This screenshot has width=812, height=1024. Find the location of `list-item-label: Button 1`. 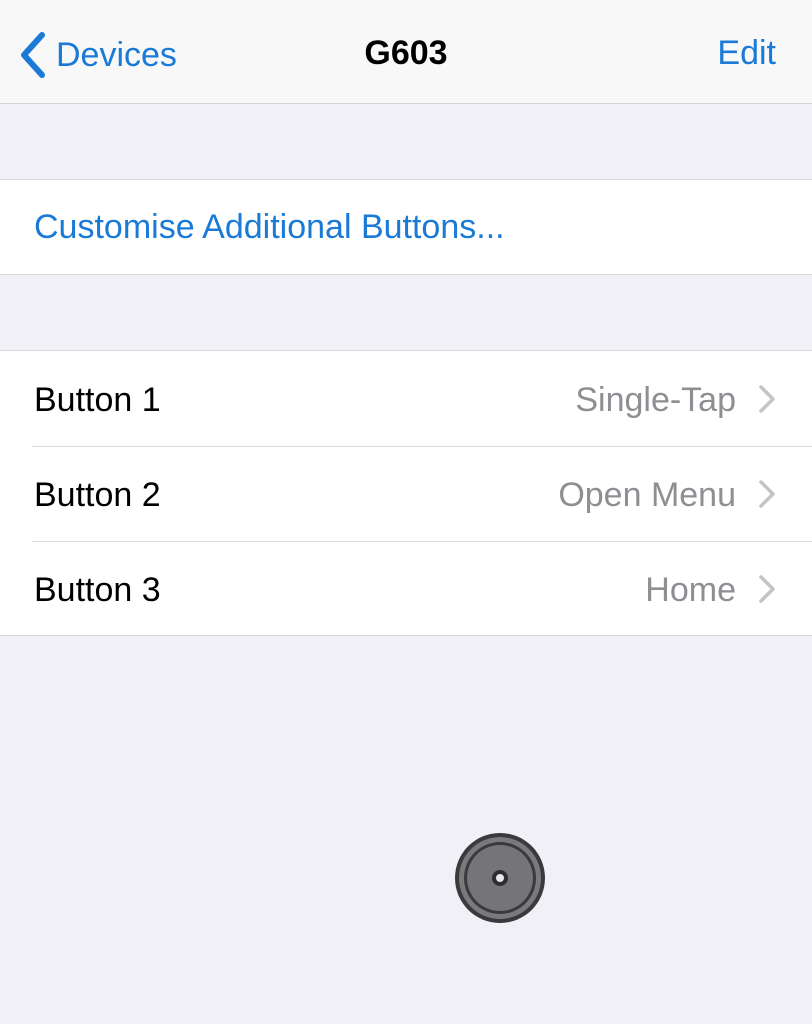

list-item-label: Button 1 is located at coordinates (97, 400).